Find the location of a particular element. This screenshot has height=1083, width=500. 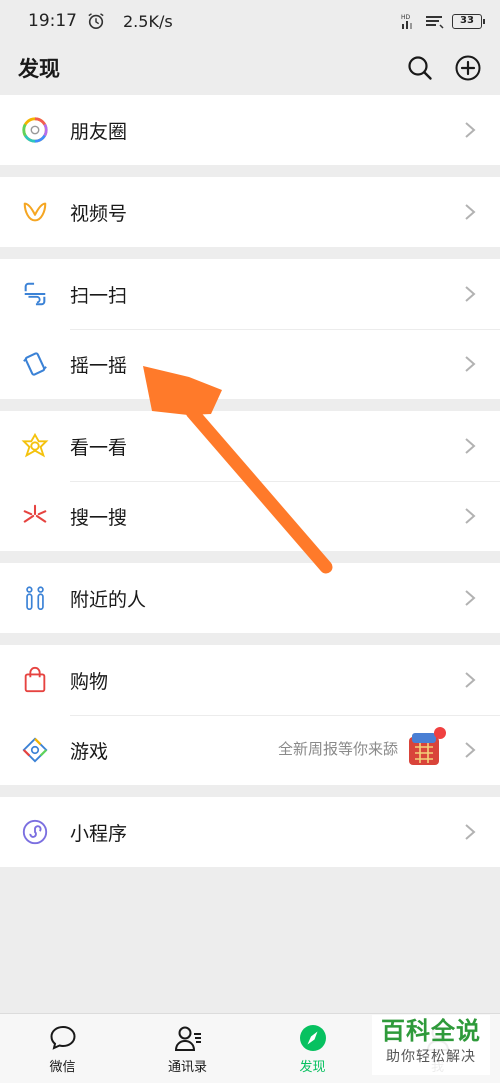

page-title: 发现 is located at coordinates (39, 69).